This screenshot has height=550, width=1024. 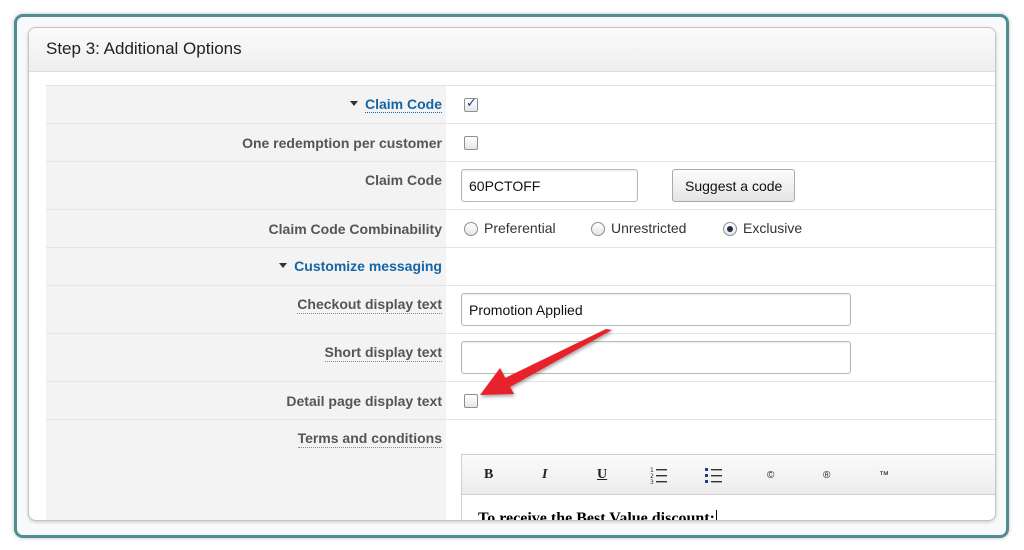 I want to click on one-redemption-checkbox, so click(x=471, y=143).